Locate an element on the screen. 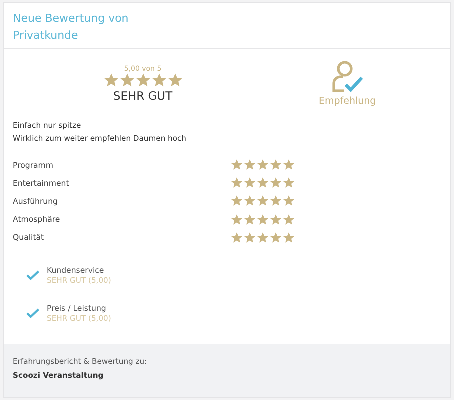 The height and width of the screenshot is (400, 454). person-check-icon is located at coordinates (347, 77).